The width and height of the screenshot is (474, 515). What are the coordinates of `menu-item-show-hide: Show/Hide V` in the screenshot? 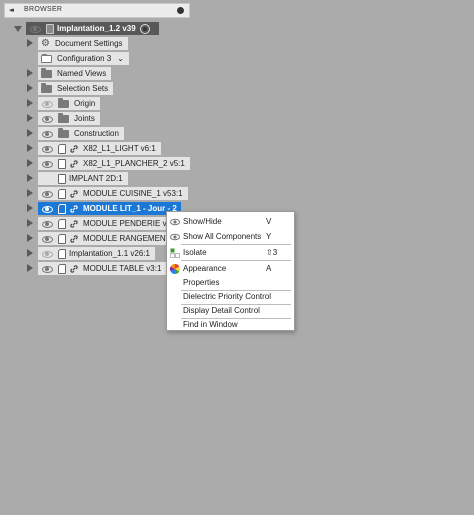 It's located at (230, 221).